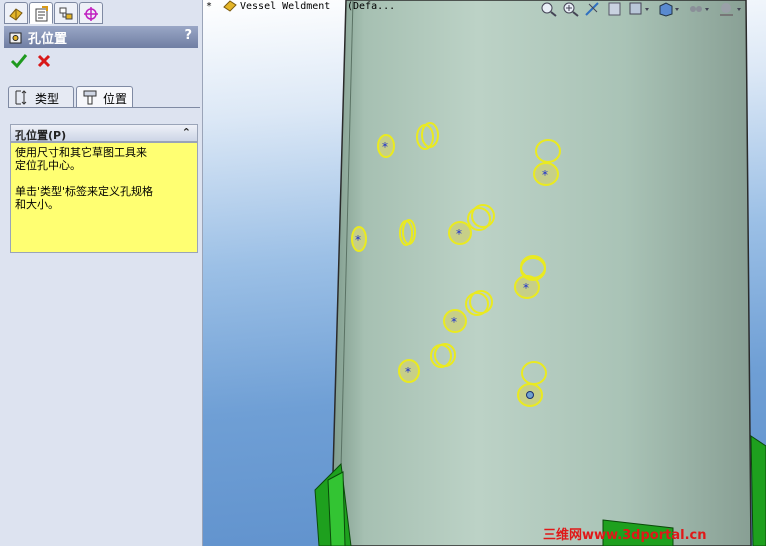 The width and height of the screenshot is (766, 546). I want to click on zoom-to-fit-icon, so click(549, 9).